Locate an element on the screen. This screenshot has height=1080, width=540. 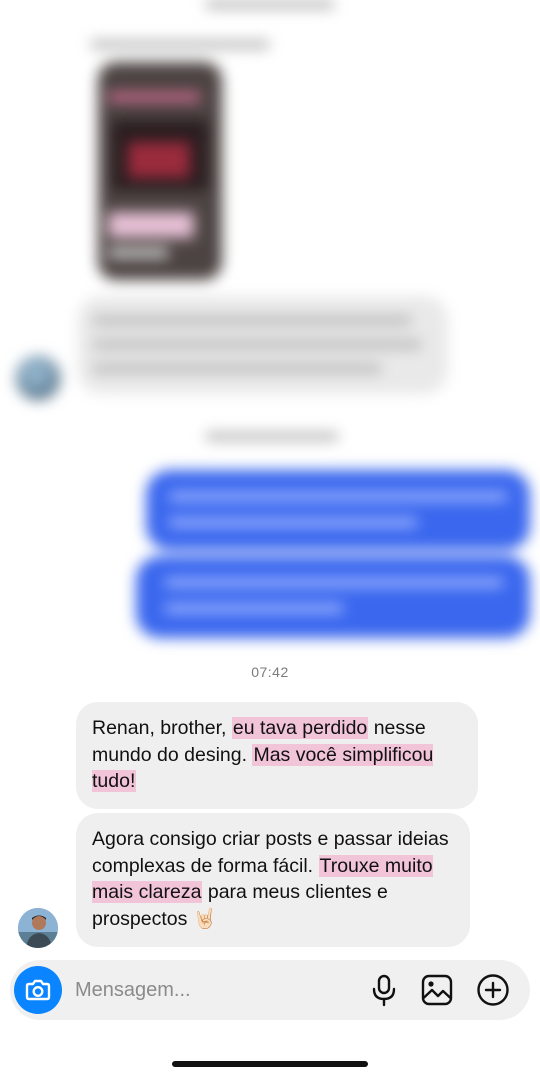
message-timestamp: 07:42 is located at coordinates (270, 672).